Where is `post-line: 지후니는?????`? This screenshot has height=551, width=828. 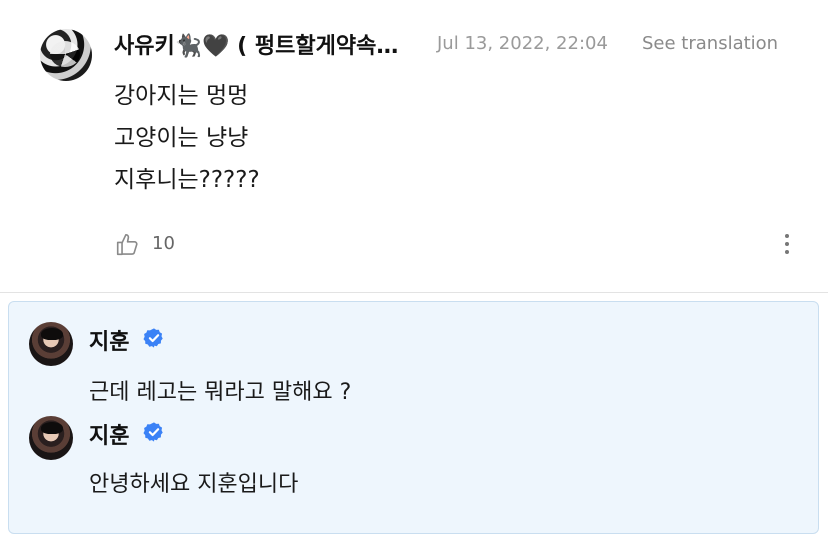 post-line: 지후니는????? is located at coordinates (187, 180).